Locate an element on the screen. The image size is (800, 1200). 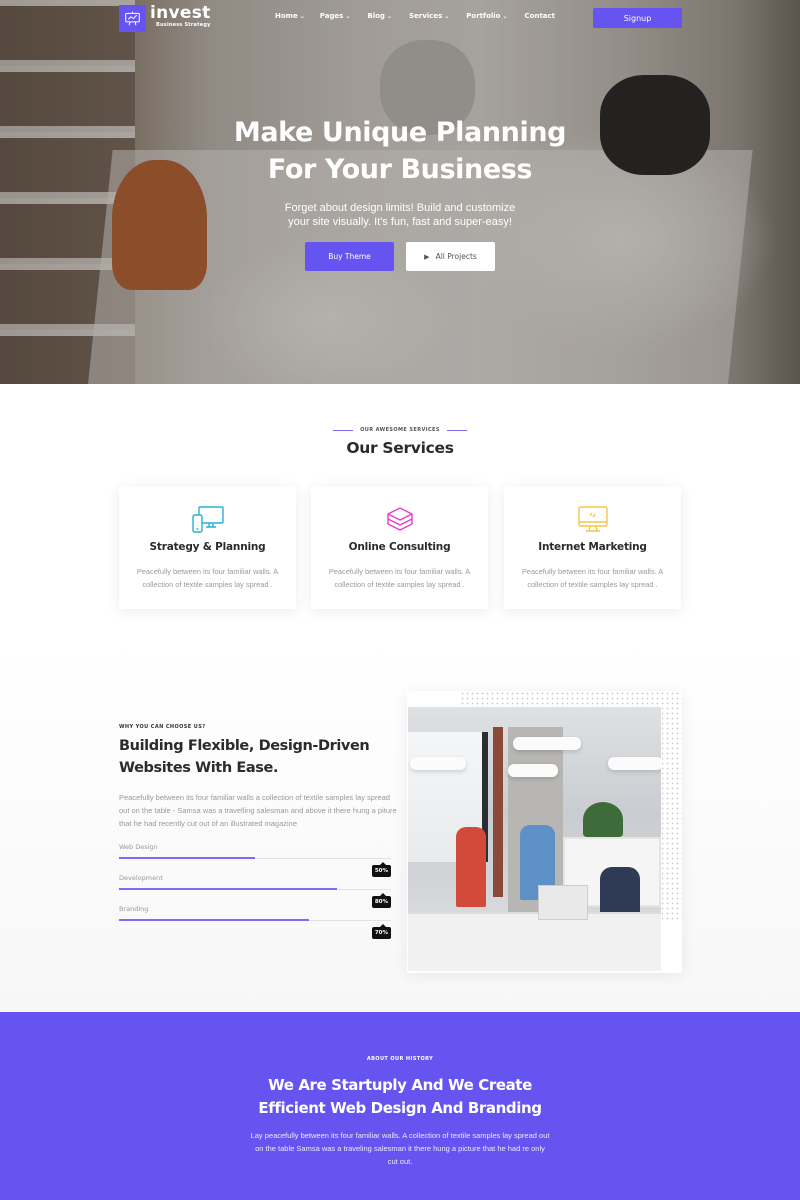
nav-item-label: Contact is located at coordinates (540, 16).